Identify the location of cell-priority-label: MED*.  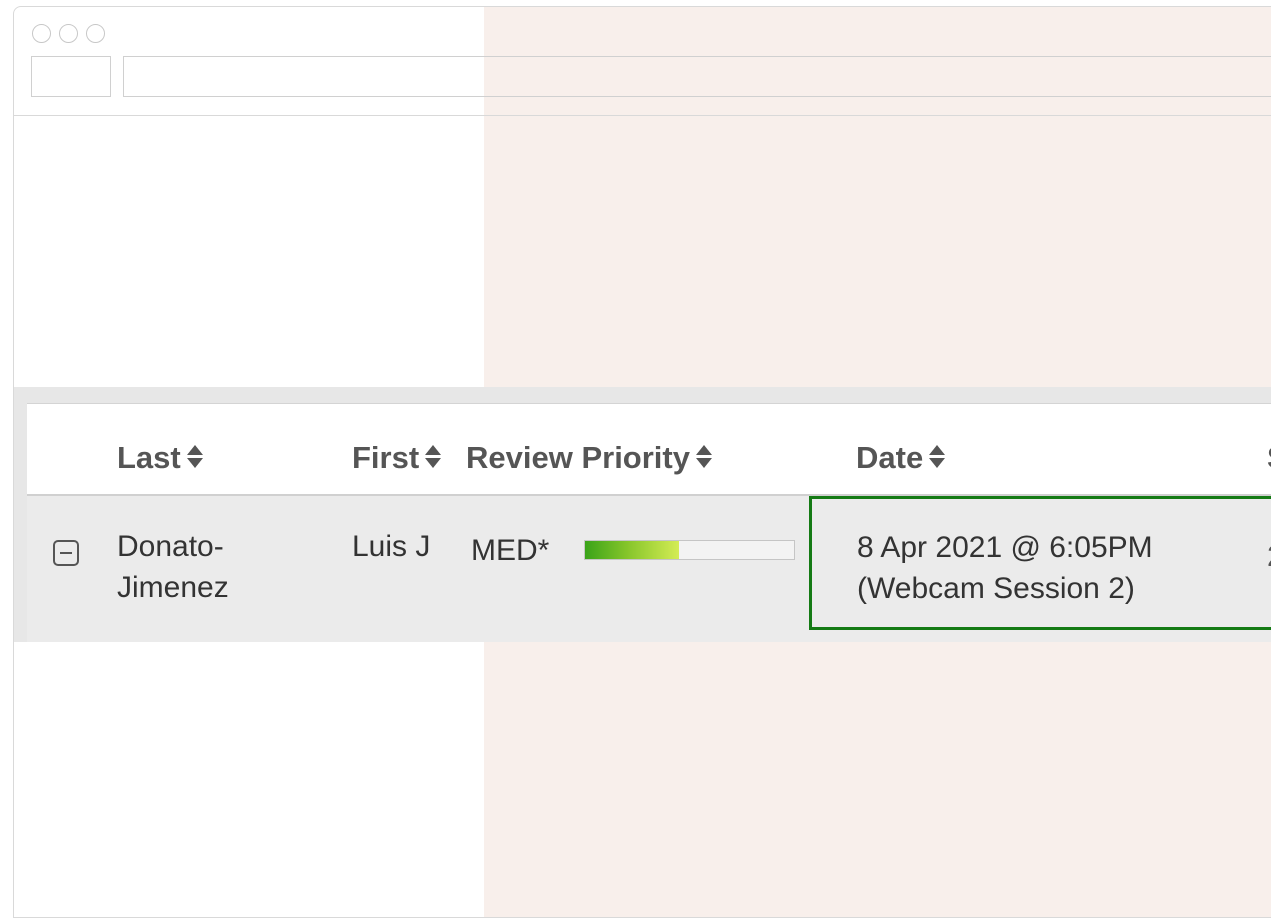
(510, 550).